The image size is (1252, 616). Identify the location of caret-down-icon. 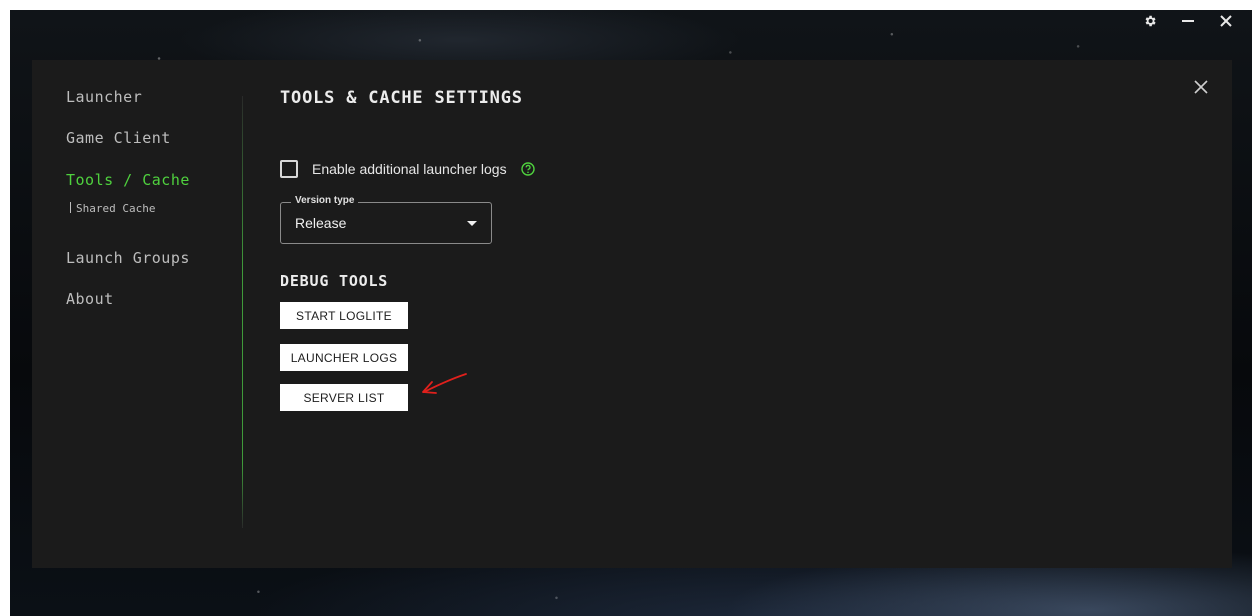
(472, 223).